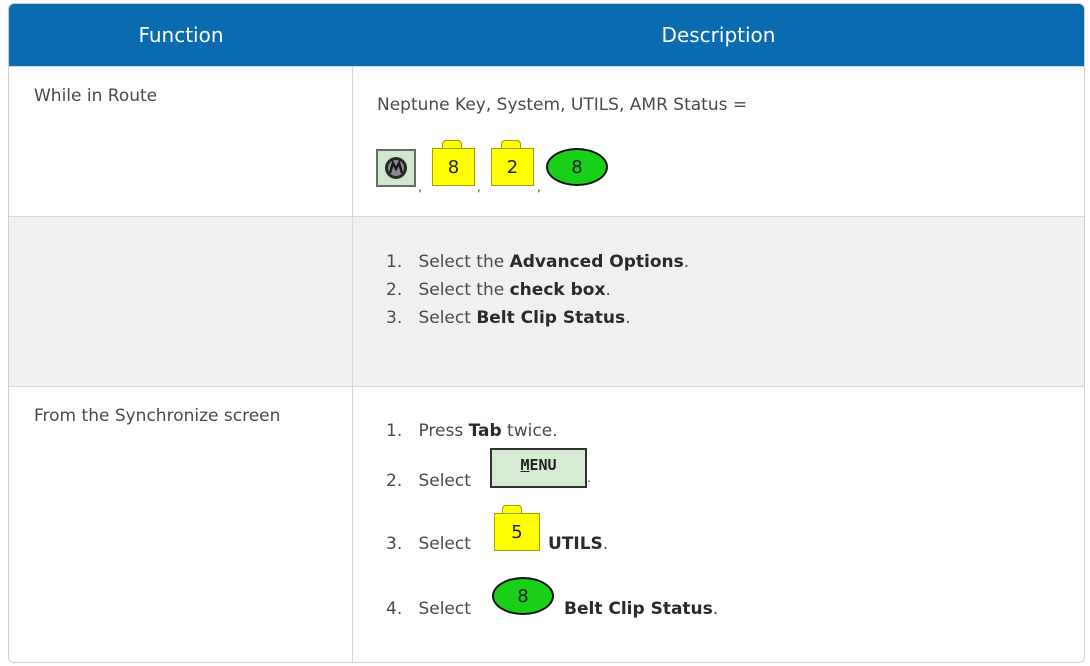 The image size is (1090, 666). What do you see at coordinates (578, 544) in the screenshot?
I see `list-item-label: UTILS.` at bounding box center [578, 544].